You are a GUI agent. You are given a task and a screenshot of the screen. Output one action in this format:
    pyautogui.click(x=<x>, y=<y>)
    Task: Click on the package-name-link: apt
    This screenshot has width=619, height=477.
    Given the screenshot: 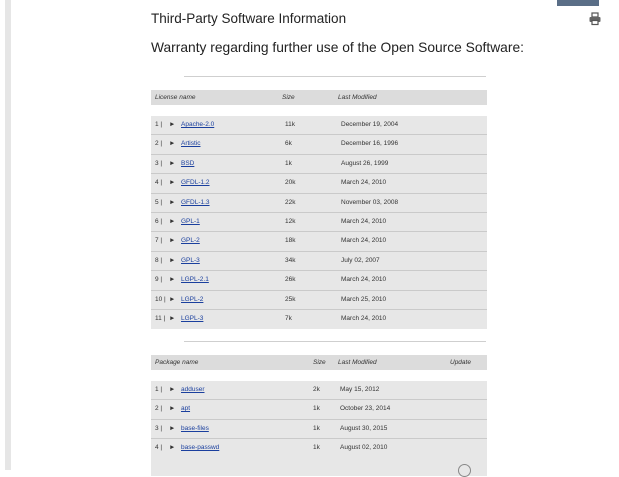 What is the action you would take?
    pyautogui.click(x=185, y=408)
    